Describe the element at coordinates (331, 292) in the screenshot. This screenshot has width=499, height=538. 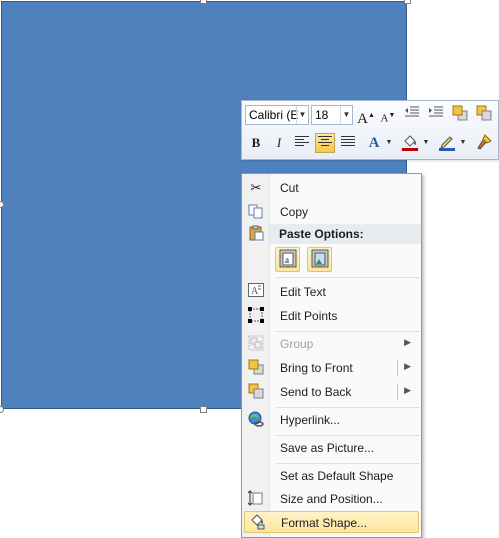
I see `menu-item-edit-text: A Edit Text` at that location.